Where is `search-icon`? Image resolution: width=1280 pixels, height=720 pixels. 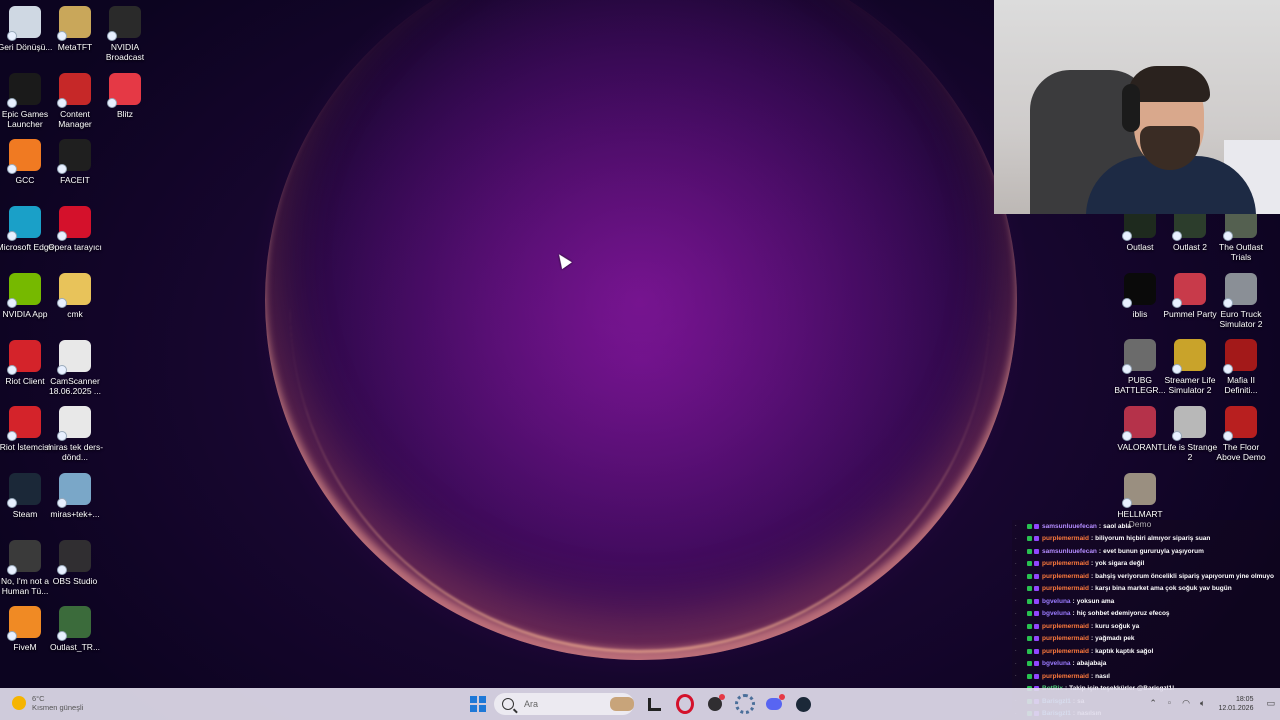
search-icon is located at coordinates (508, 704).